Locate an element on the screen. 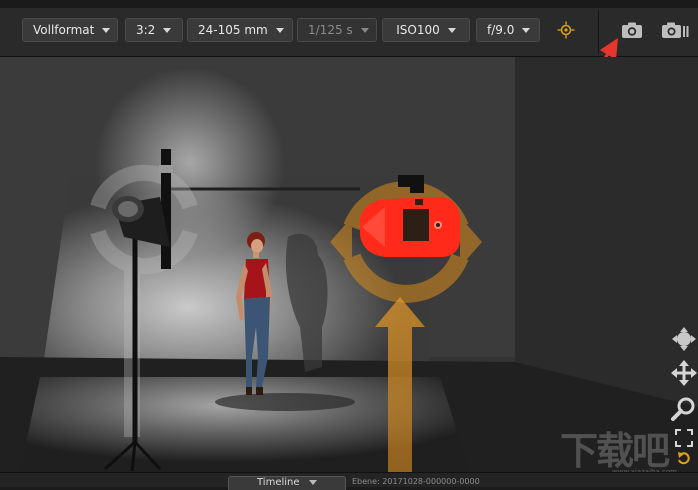 The height and width of the screenshot is (490, 698). pan-icon is located at coordinates (684, 373).